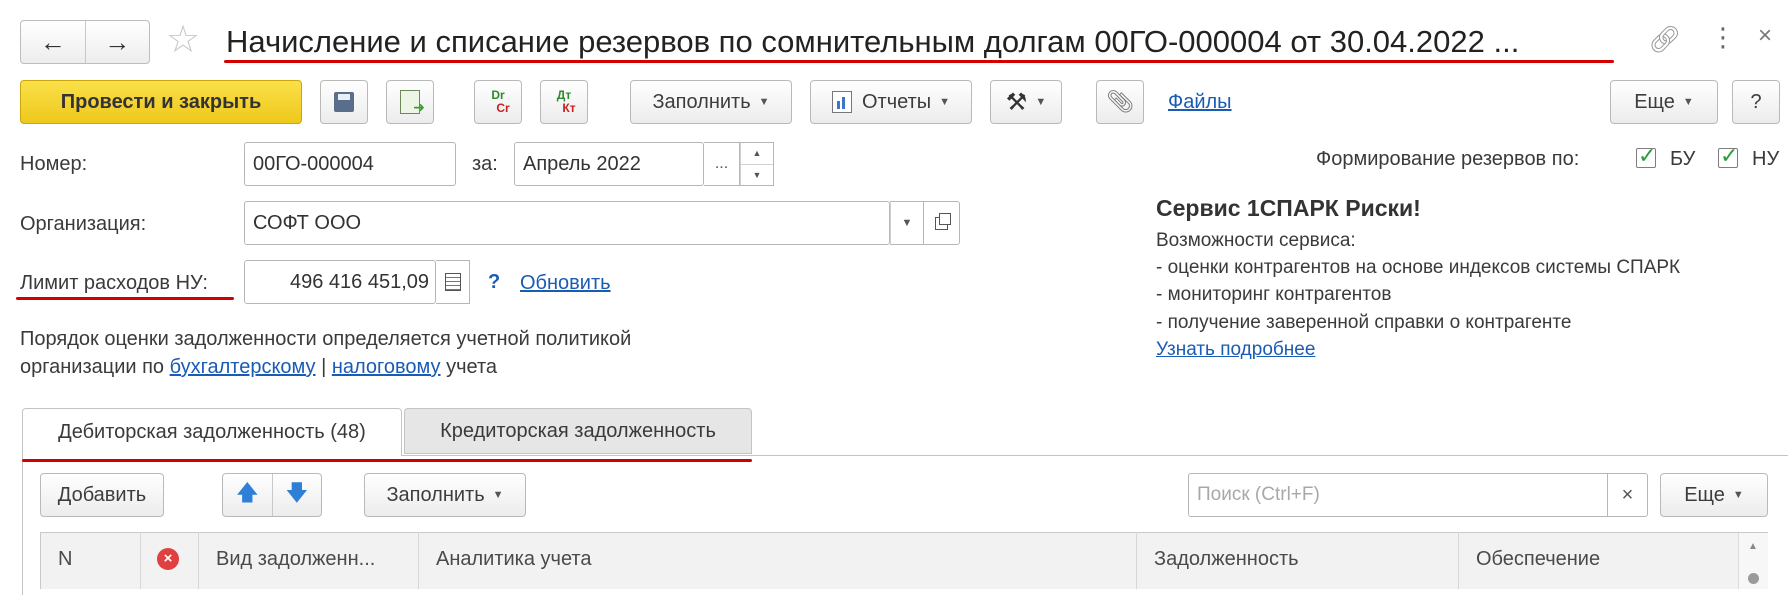  Describe the element at coordinates (891, 102) in the screenshot. I see `reports-dropdown-button: Отчеты ▼` at that location.